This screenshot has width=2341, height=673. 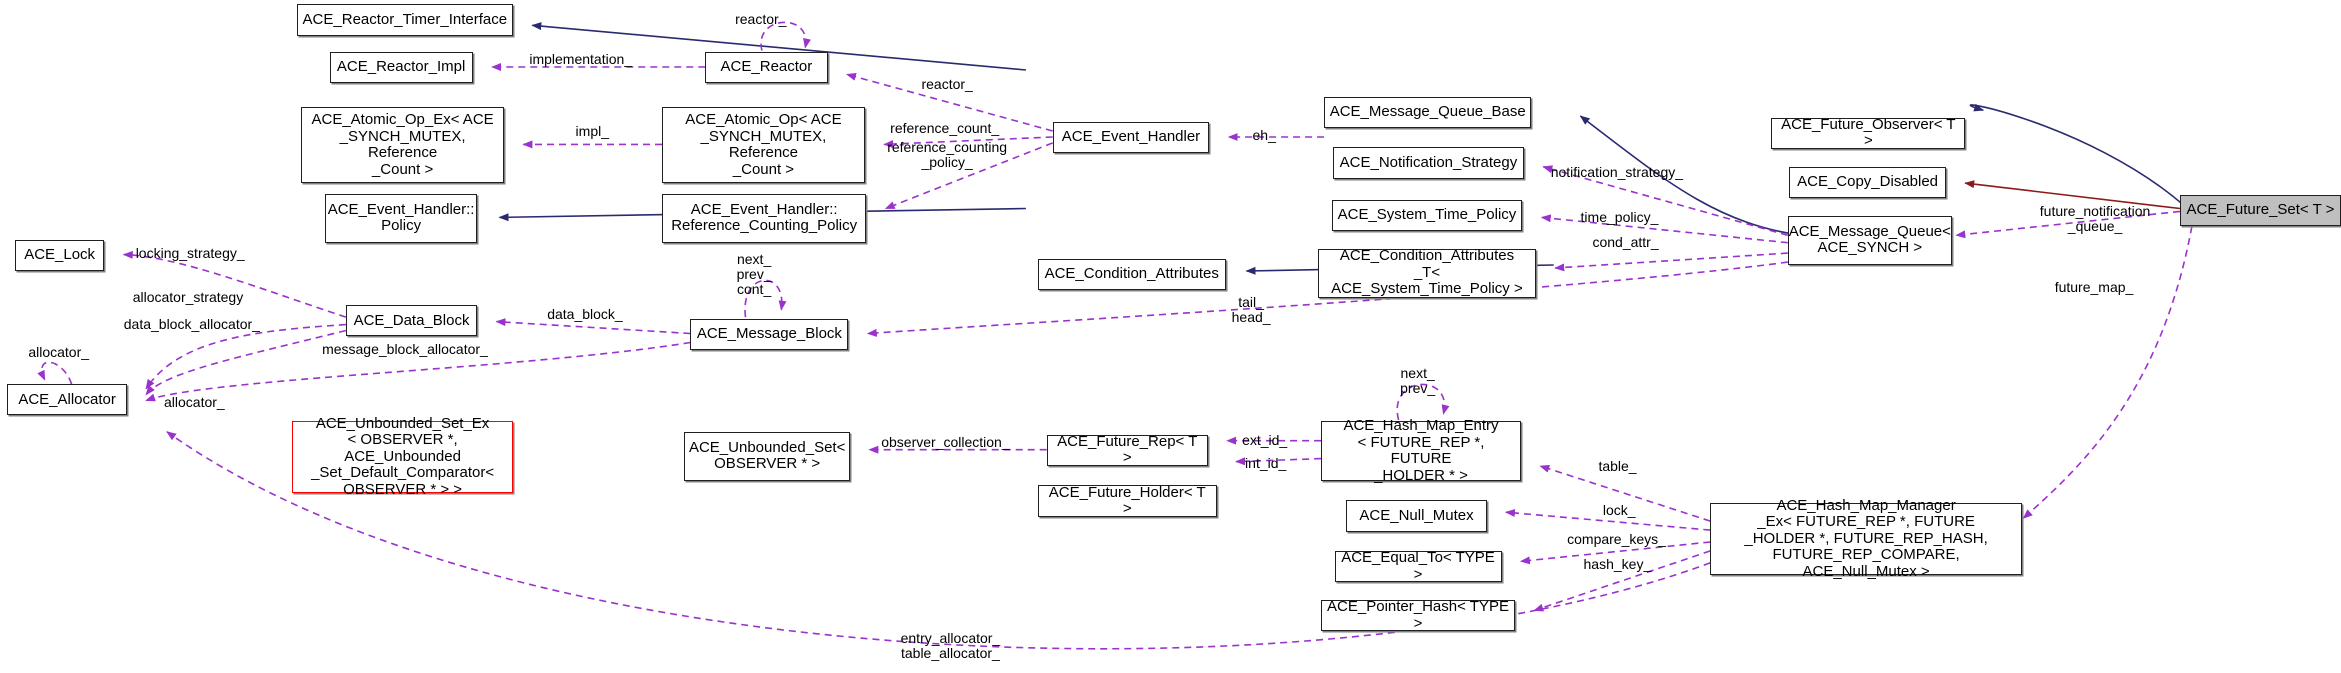 What do you see at coordinates (2078, 156) in the screenshot?
I see `edge-future-set-to-observer` at bounding box center [2078, 156].